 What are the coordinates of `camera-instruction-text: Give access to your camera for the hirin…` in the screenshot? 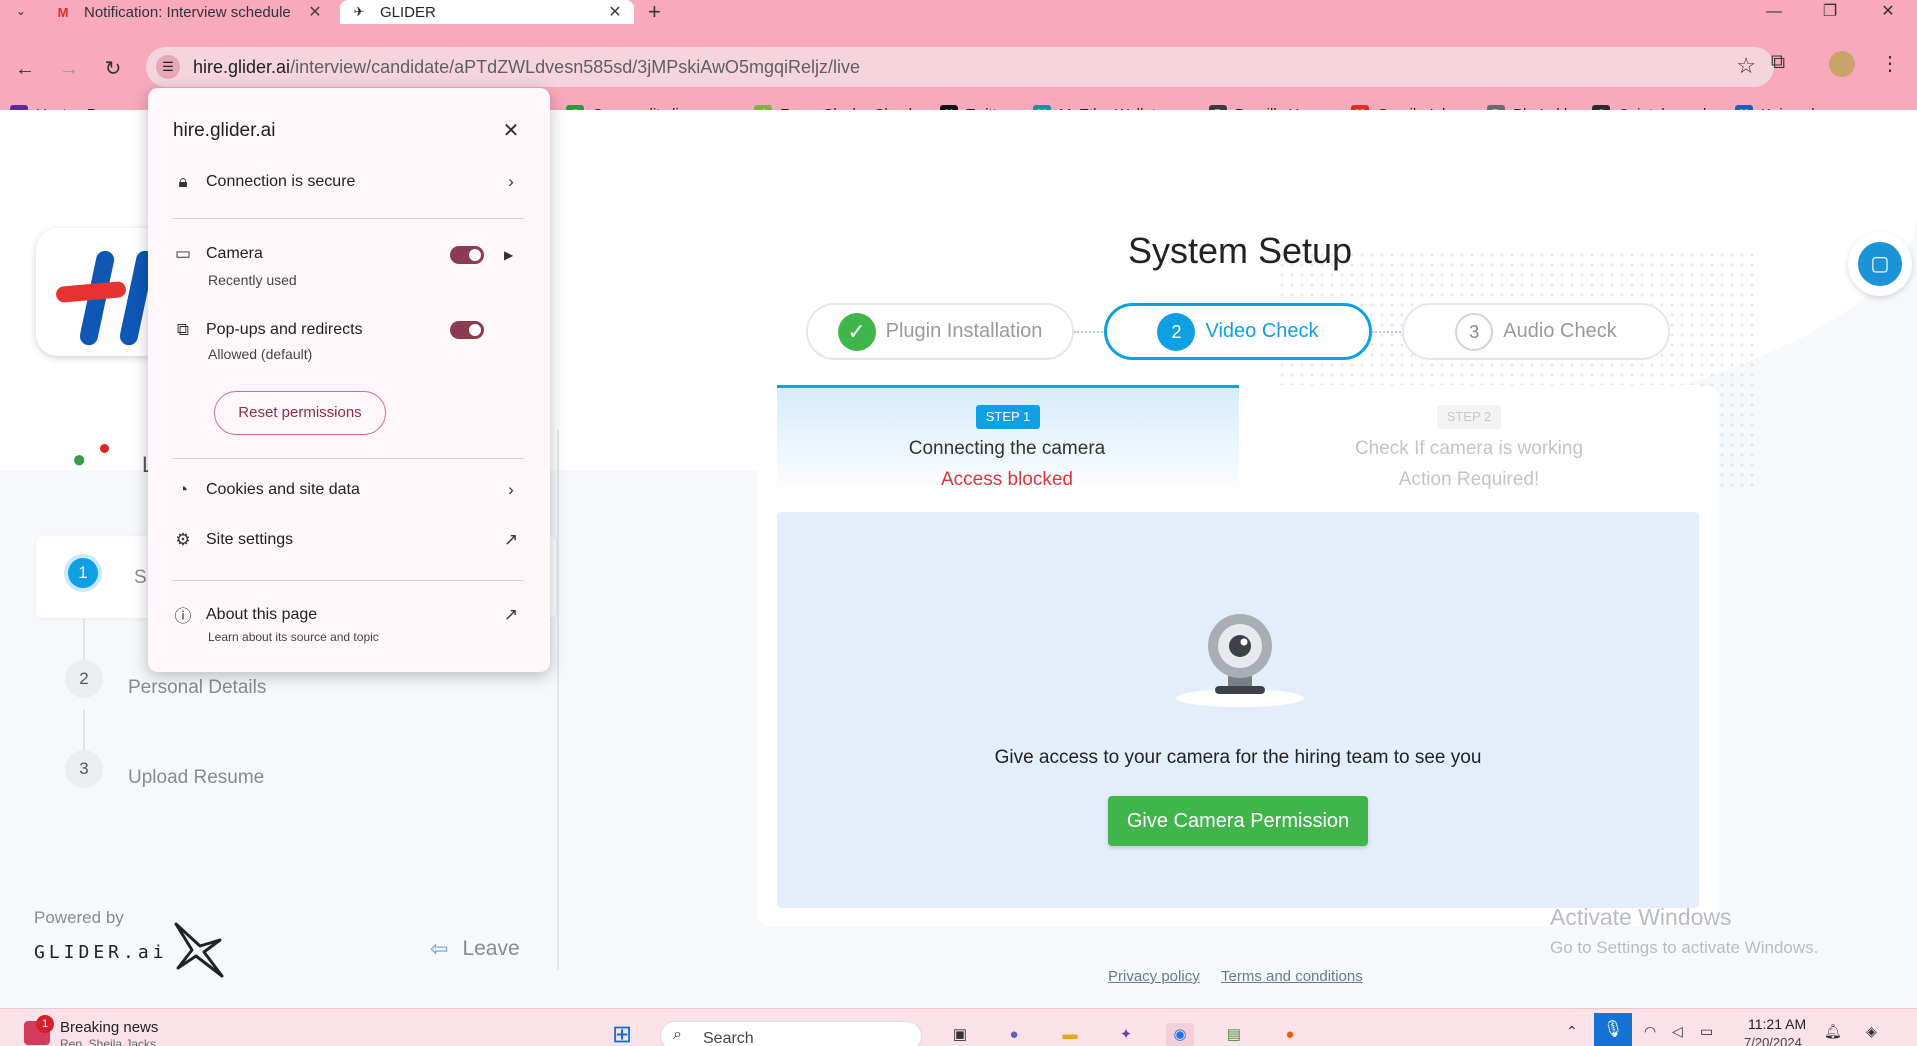 It's located at (1238, 757).